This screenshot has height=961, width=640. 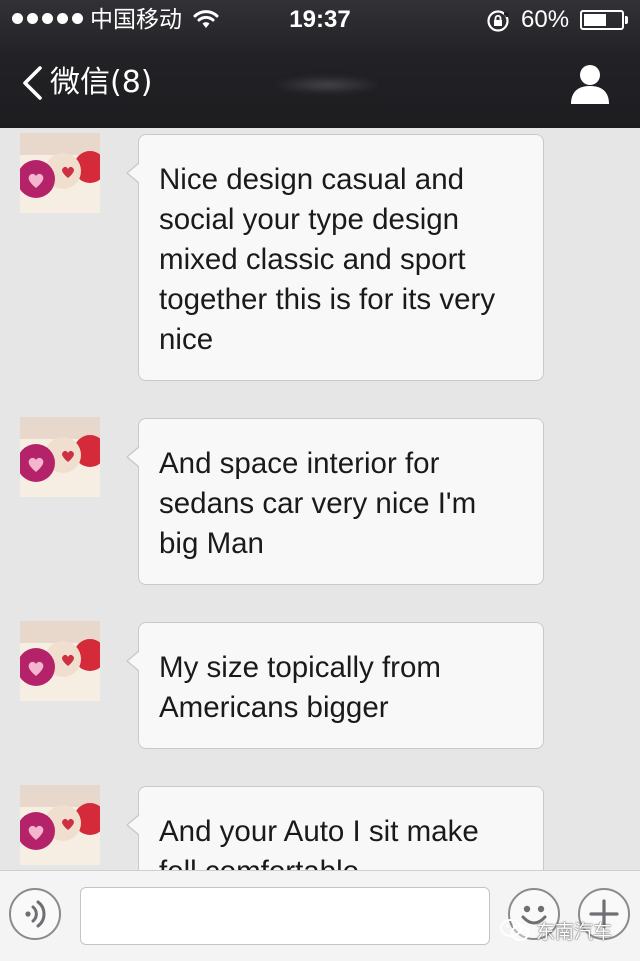 I want to click on back-button: 微信(8), so click(x=85, y=83).